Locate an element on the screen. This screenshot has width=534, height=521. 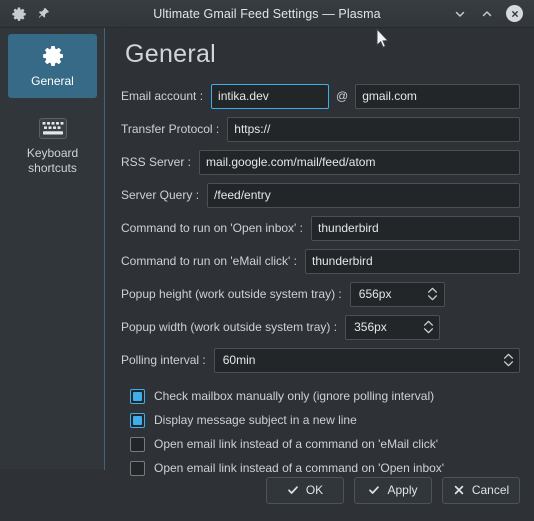
checkbox-check-mailbox-manually is located at coordinates (137, 396).